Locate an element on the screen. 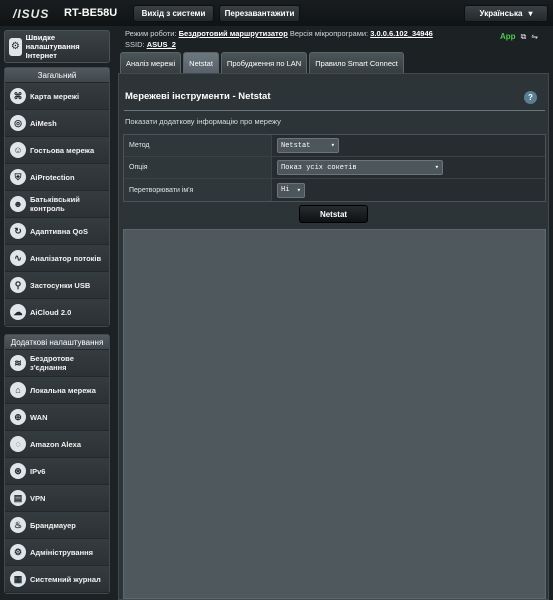 The height and width of the screenshot is (600, 553). firewall-icon: ♨ is located at coordinates (18, 525).